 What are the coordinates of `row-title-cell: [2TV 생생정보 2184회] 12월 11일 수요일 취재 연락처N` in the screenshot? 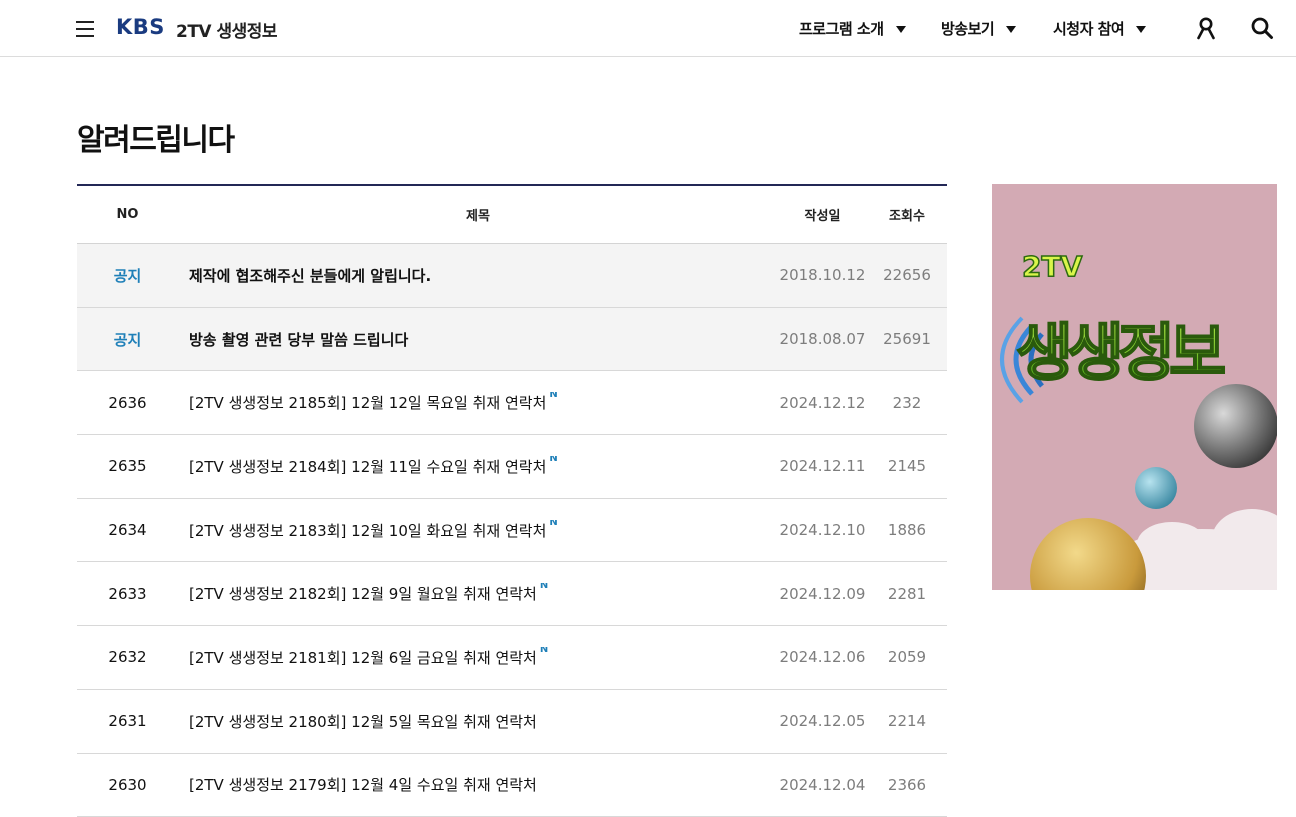 It's located at (478, 466).